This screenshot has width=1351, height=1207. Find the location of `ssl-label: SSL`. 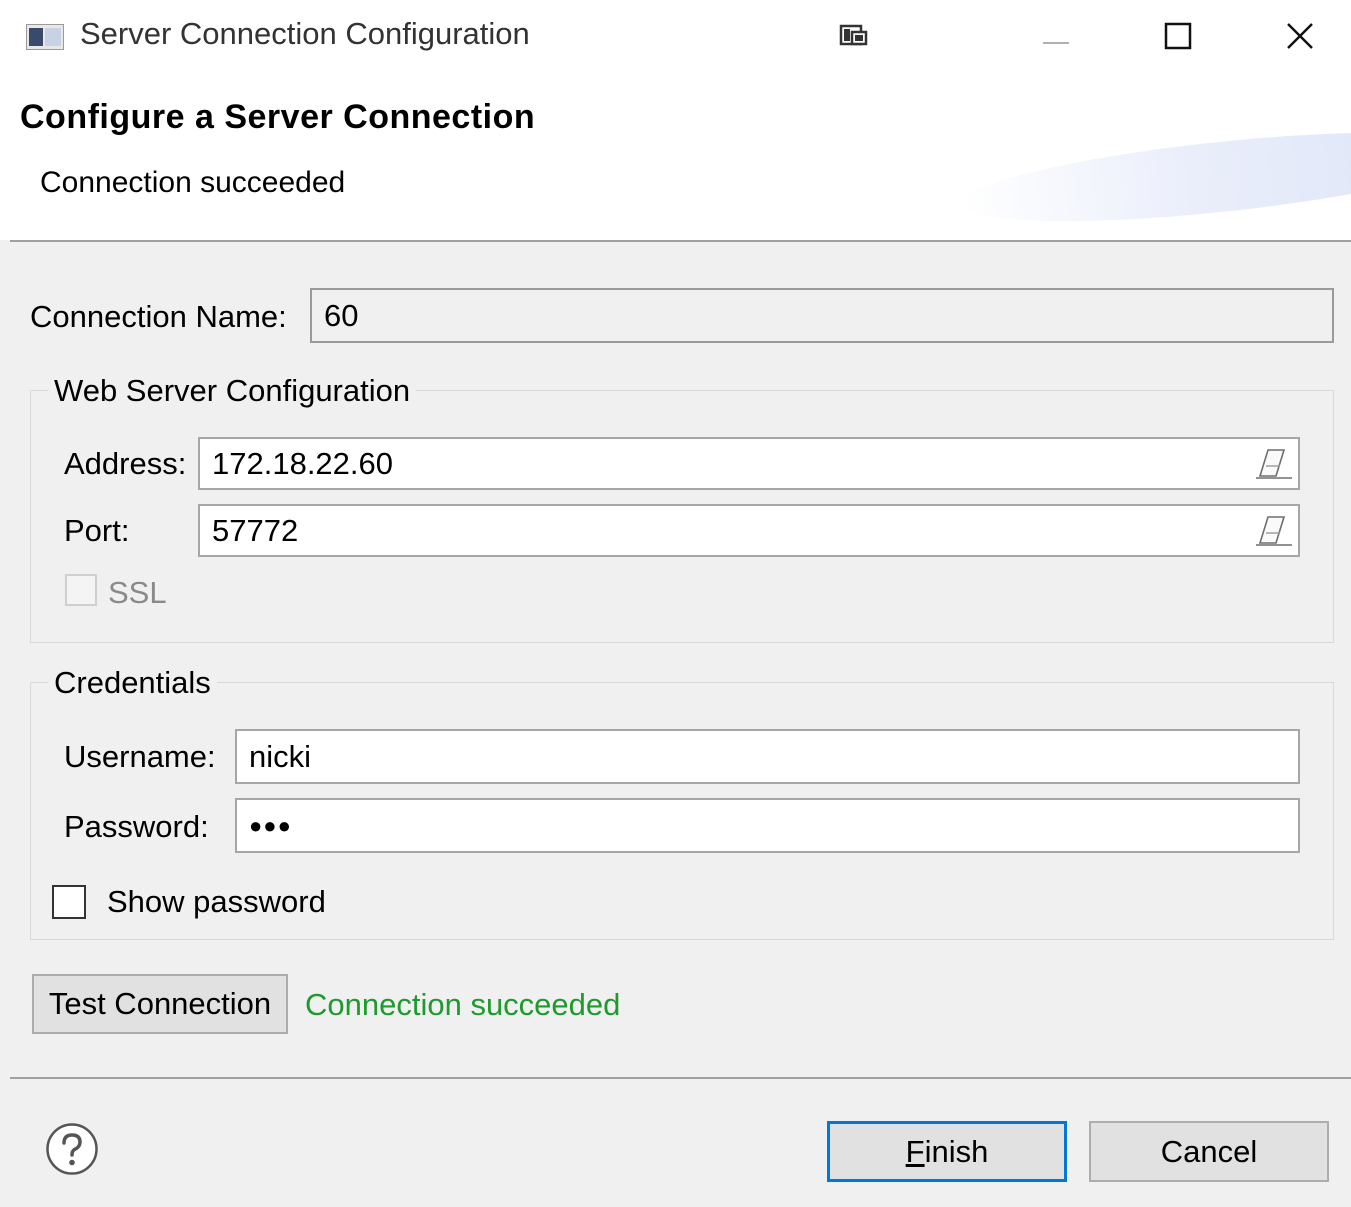

ssl-label: SSL is located at coordinates (137, 592).